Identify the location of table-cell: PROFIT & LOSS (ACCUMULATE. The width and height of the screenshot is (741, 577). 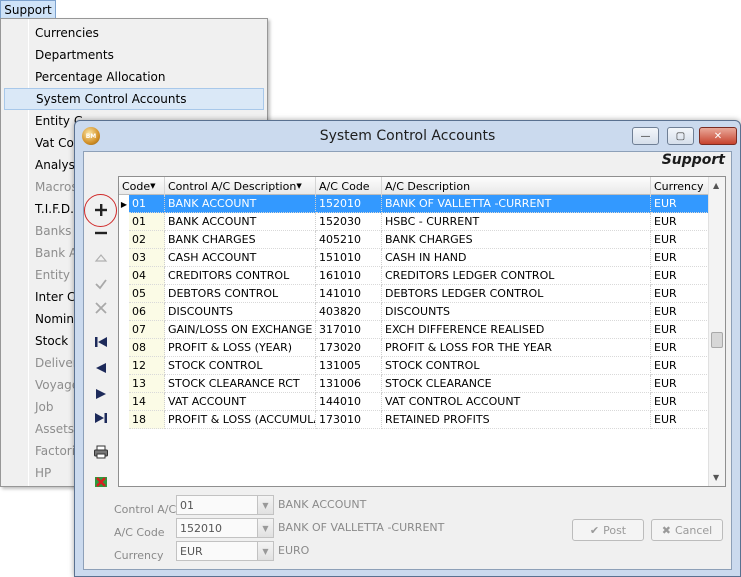
(240, 420).